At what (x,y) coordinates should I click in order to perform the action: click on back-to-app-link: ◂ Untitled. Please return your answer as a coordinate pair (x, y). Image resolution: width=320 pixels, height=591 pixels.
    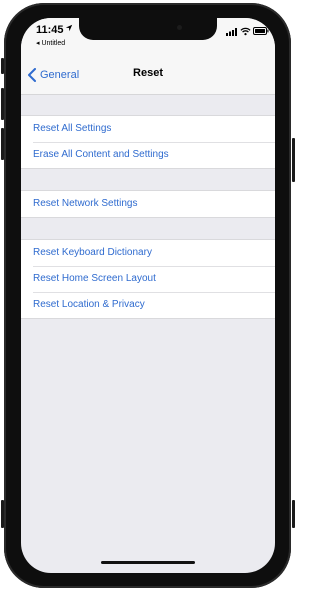
    Looking at the image, I should click on (50, 43).